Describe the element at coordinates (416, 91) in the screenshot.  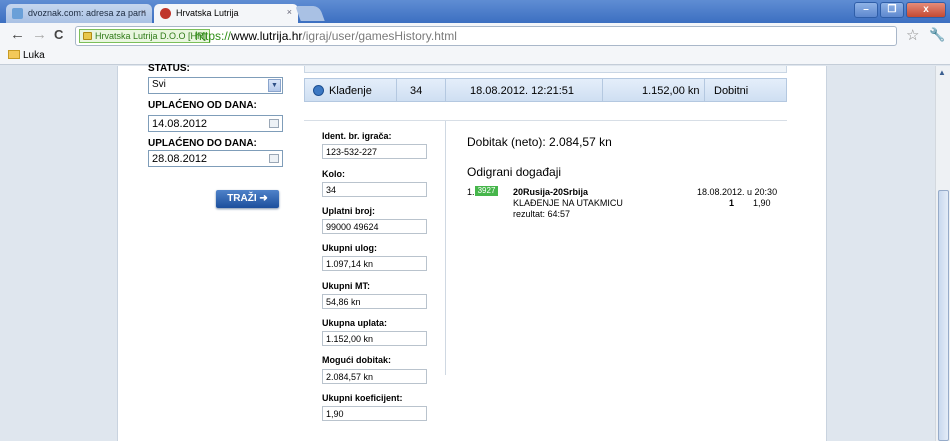
I see `result-round: 34` at that location.